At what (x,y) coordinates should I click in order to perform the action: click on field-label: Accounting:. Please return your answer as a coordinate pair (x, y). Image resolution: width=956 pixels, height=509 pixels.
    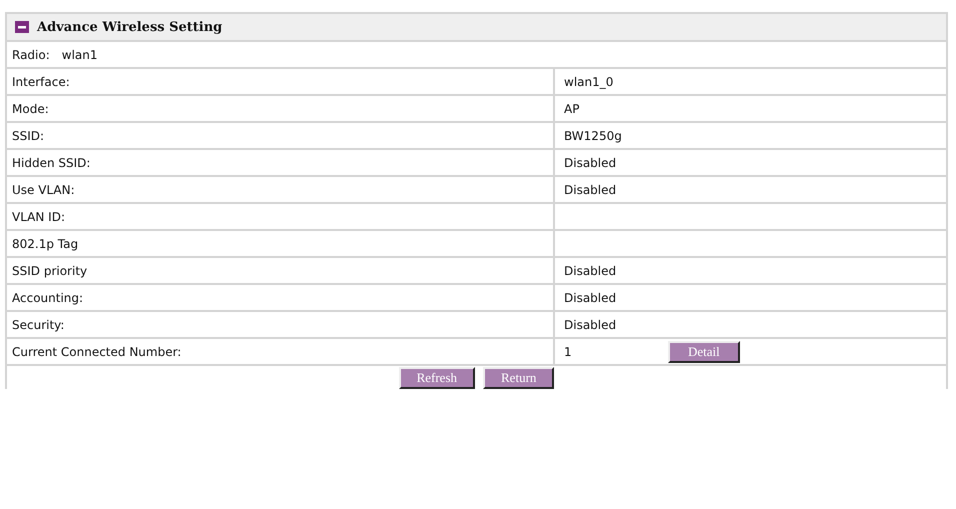
    Looking at the image, I should click on (48, 297).